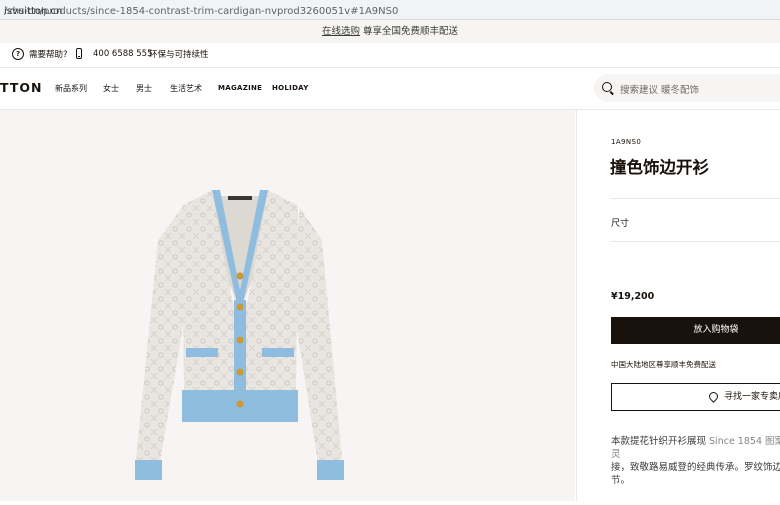  Describe the element at coordinates (18, 54) in the screenshot. I see `help-icon: ?` at that location.